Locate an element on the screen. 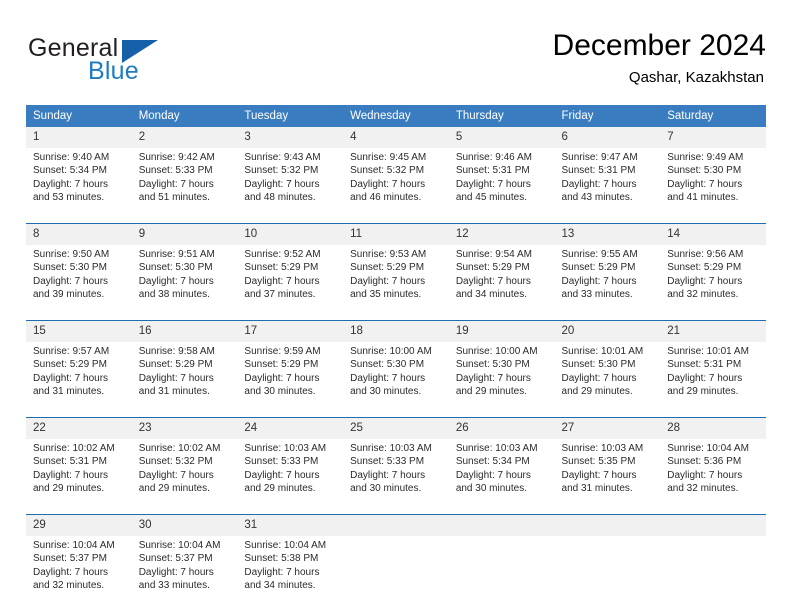 The image size is (792, 612). day-number: 20 is located at coordinates (607, 331).